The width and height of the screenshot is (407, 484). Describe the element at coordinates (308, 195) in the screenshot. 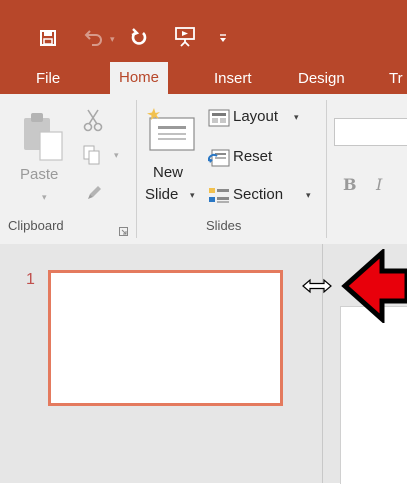

I see `section-dropdown-icon: ▾` at that location.